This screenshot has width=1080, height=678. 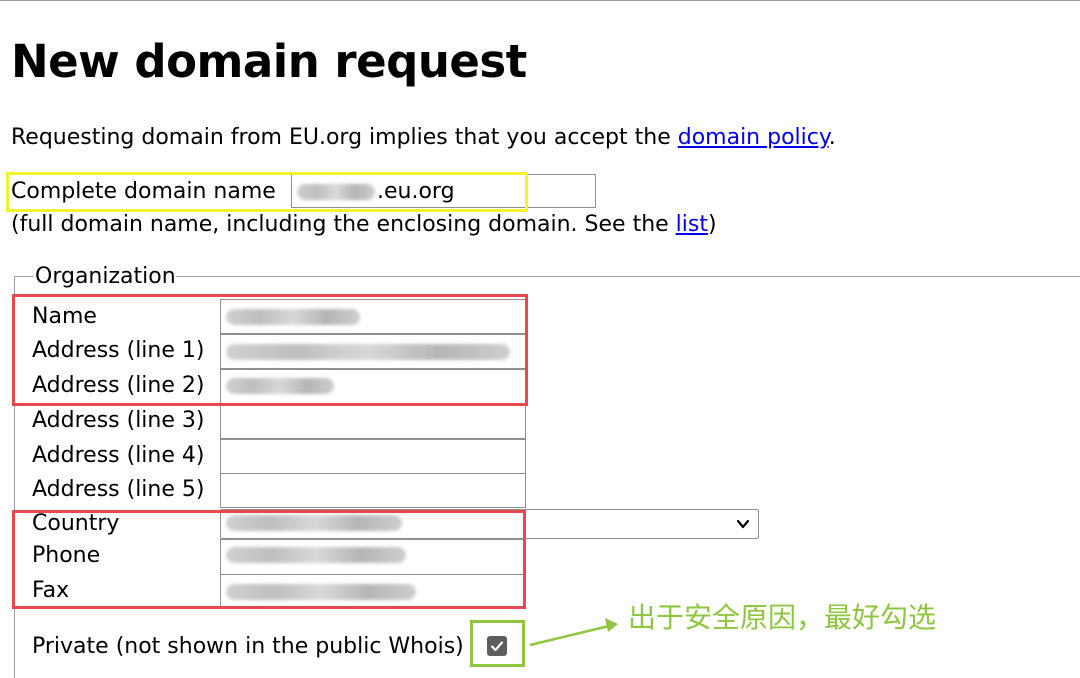 What do you see at coordinates (118, 350) in the screenshot?
I see `address-line1-label: Address (line 1)` at bounding box center [118, 350].